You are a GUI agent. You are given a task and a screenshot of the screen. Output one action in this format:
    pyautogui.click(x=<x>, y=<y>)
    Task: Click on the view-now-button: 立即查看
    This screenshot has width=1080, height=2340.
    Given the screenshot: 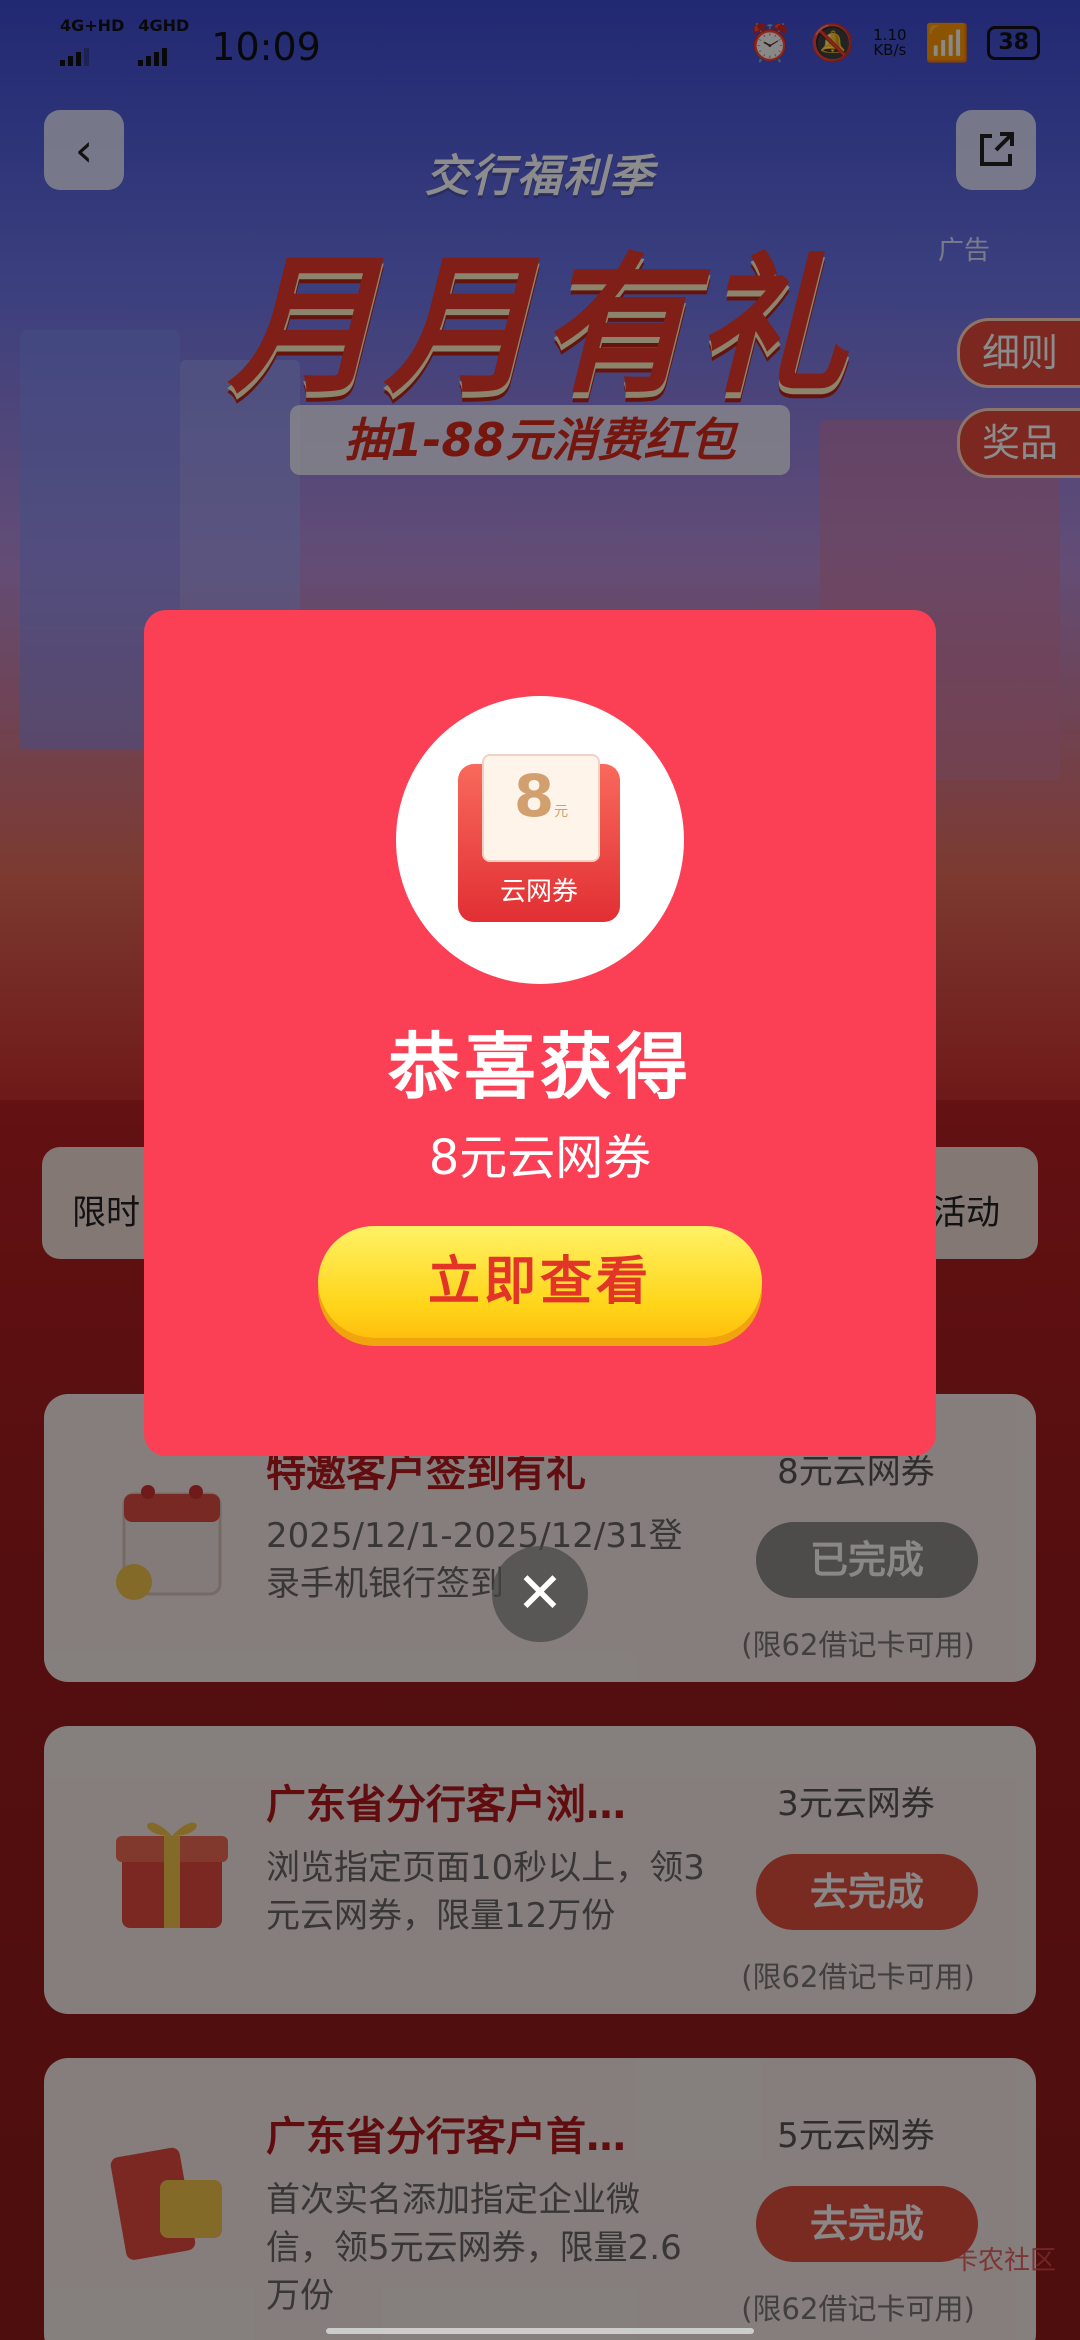 What is the action you would take?
    pyautogui.click(x=540, y=1282)
    